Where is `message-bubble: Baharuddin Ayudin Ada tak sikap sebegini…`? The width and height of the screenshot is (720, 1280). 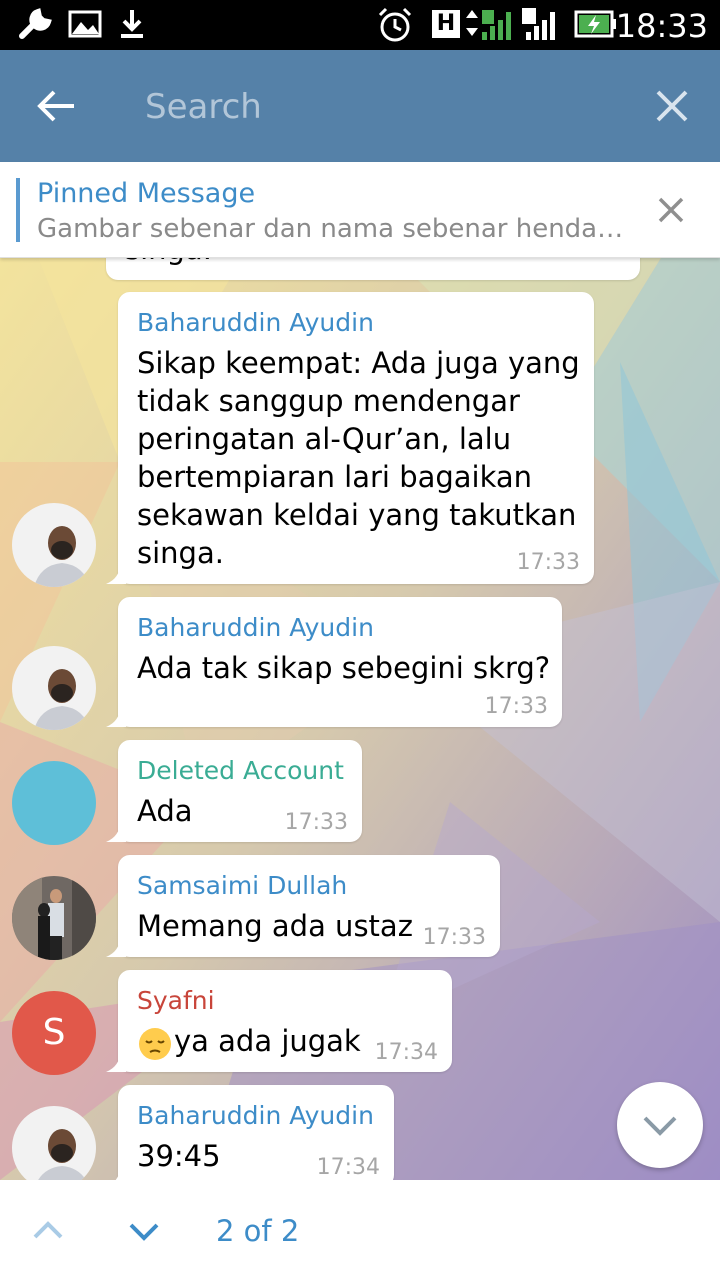
message-bubble: Baharuddin Ayudin Ada tak sikap sebegini… is located at coordinates (334, 662).